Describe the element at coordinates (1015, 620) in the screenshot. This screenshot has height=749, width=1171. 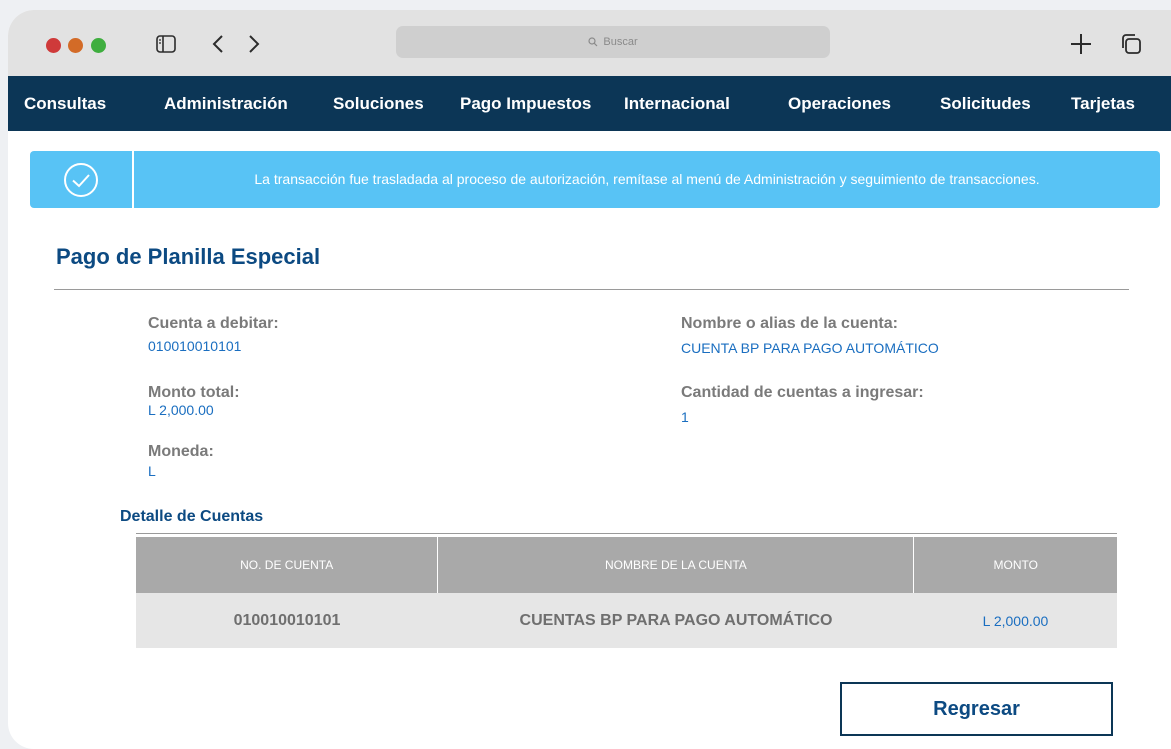
I see `cell-monto: L 2,000.00` at that location.